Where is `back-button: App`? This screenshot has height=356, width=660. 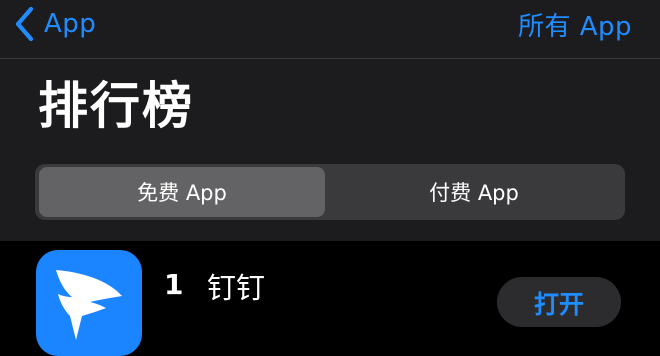 back-button: App is located at coordinates (55, 24).